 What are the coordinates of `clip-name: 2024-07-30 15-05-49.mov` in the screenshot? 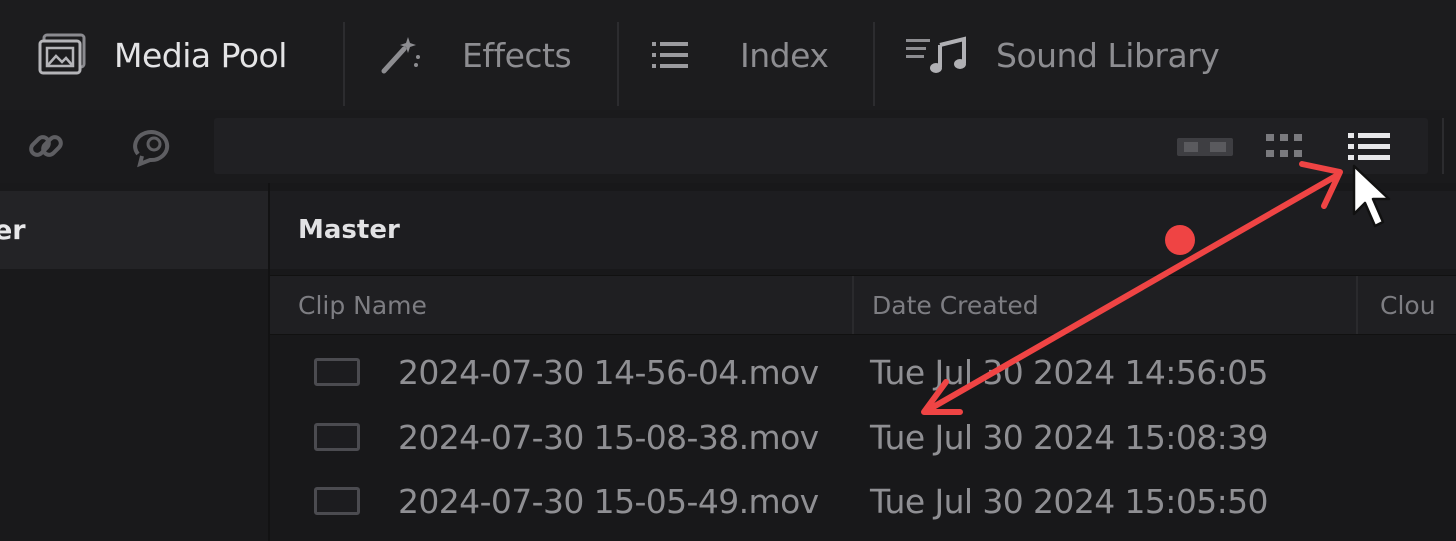 It's located at (608, 501).